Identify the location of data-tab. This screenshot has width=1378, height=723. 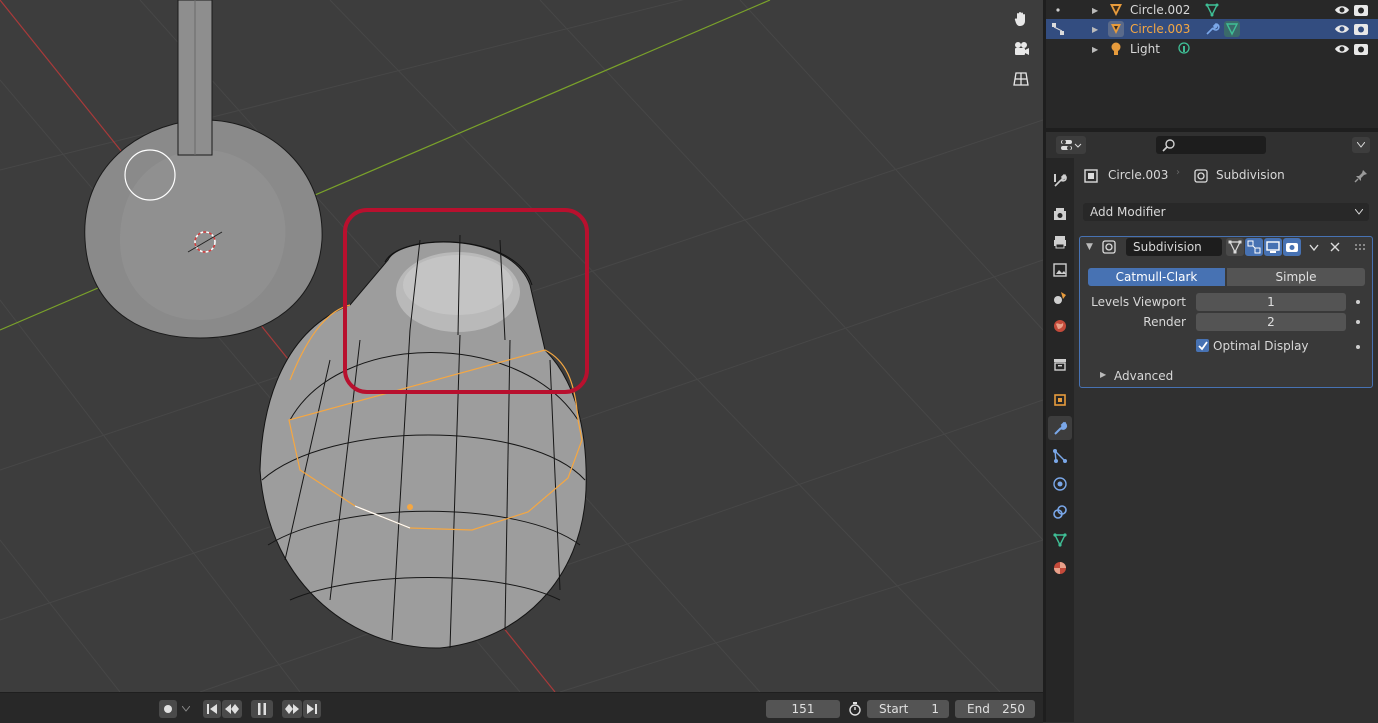
(1060, 540).